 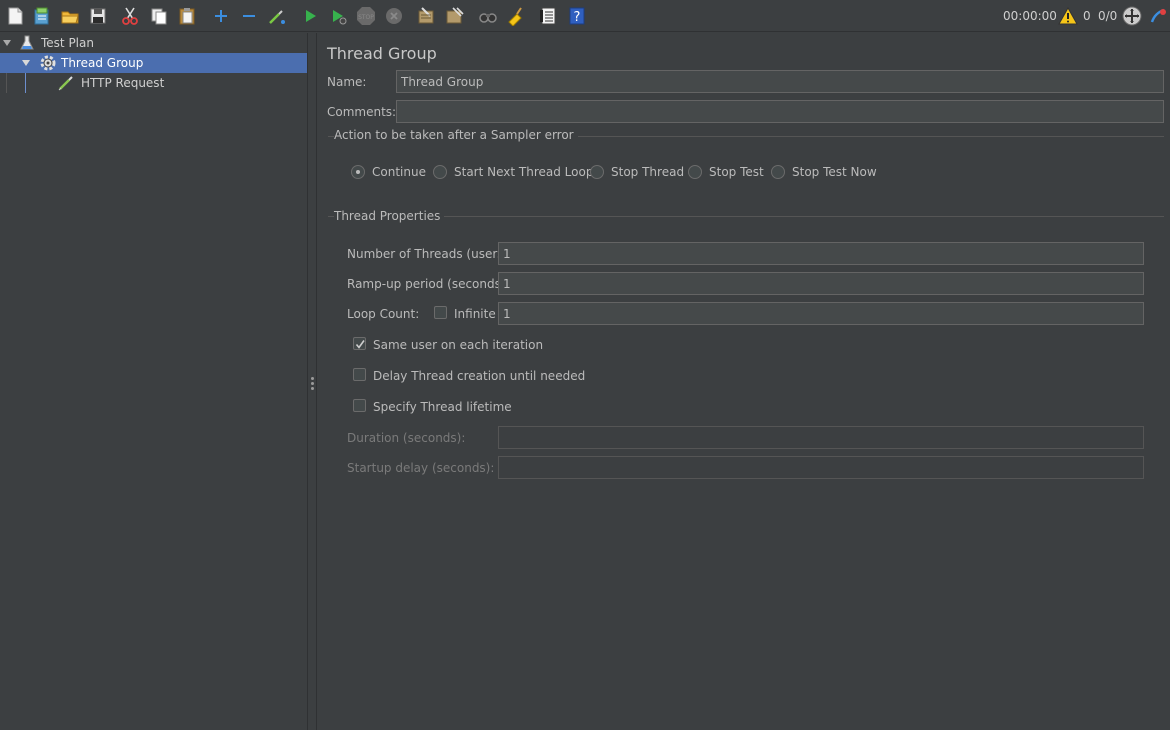 What do you see at coordinates (347, 82) in the screenshot?
I see `name-label: Name:` at bounding box center [347, 82].